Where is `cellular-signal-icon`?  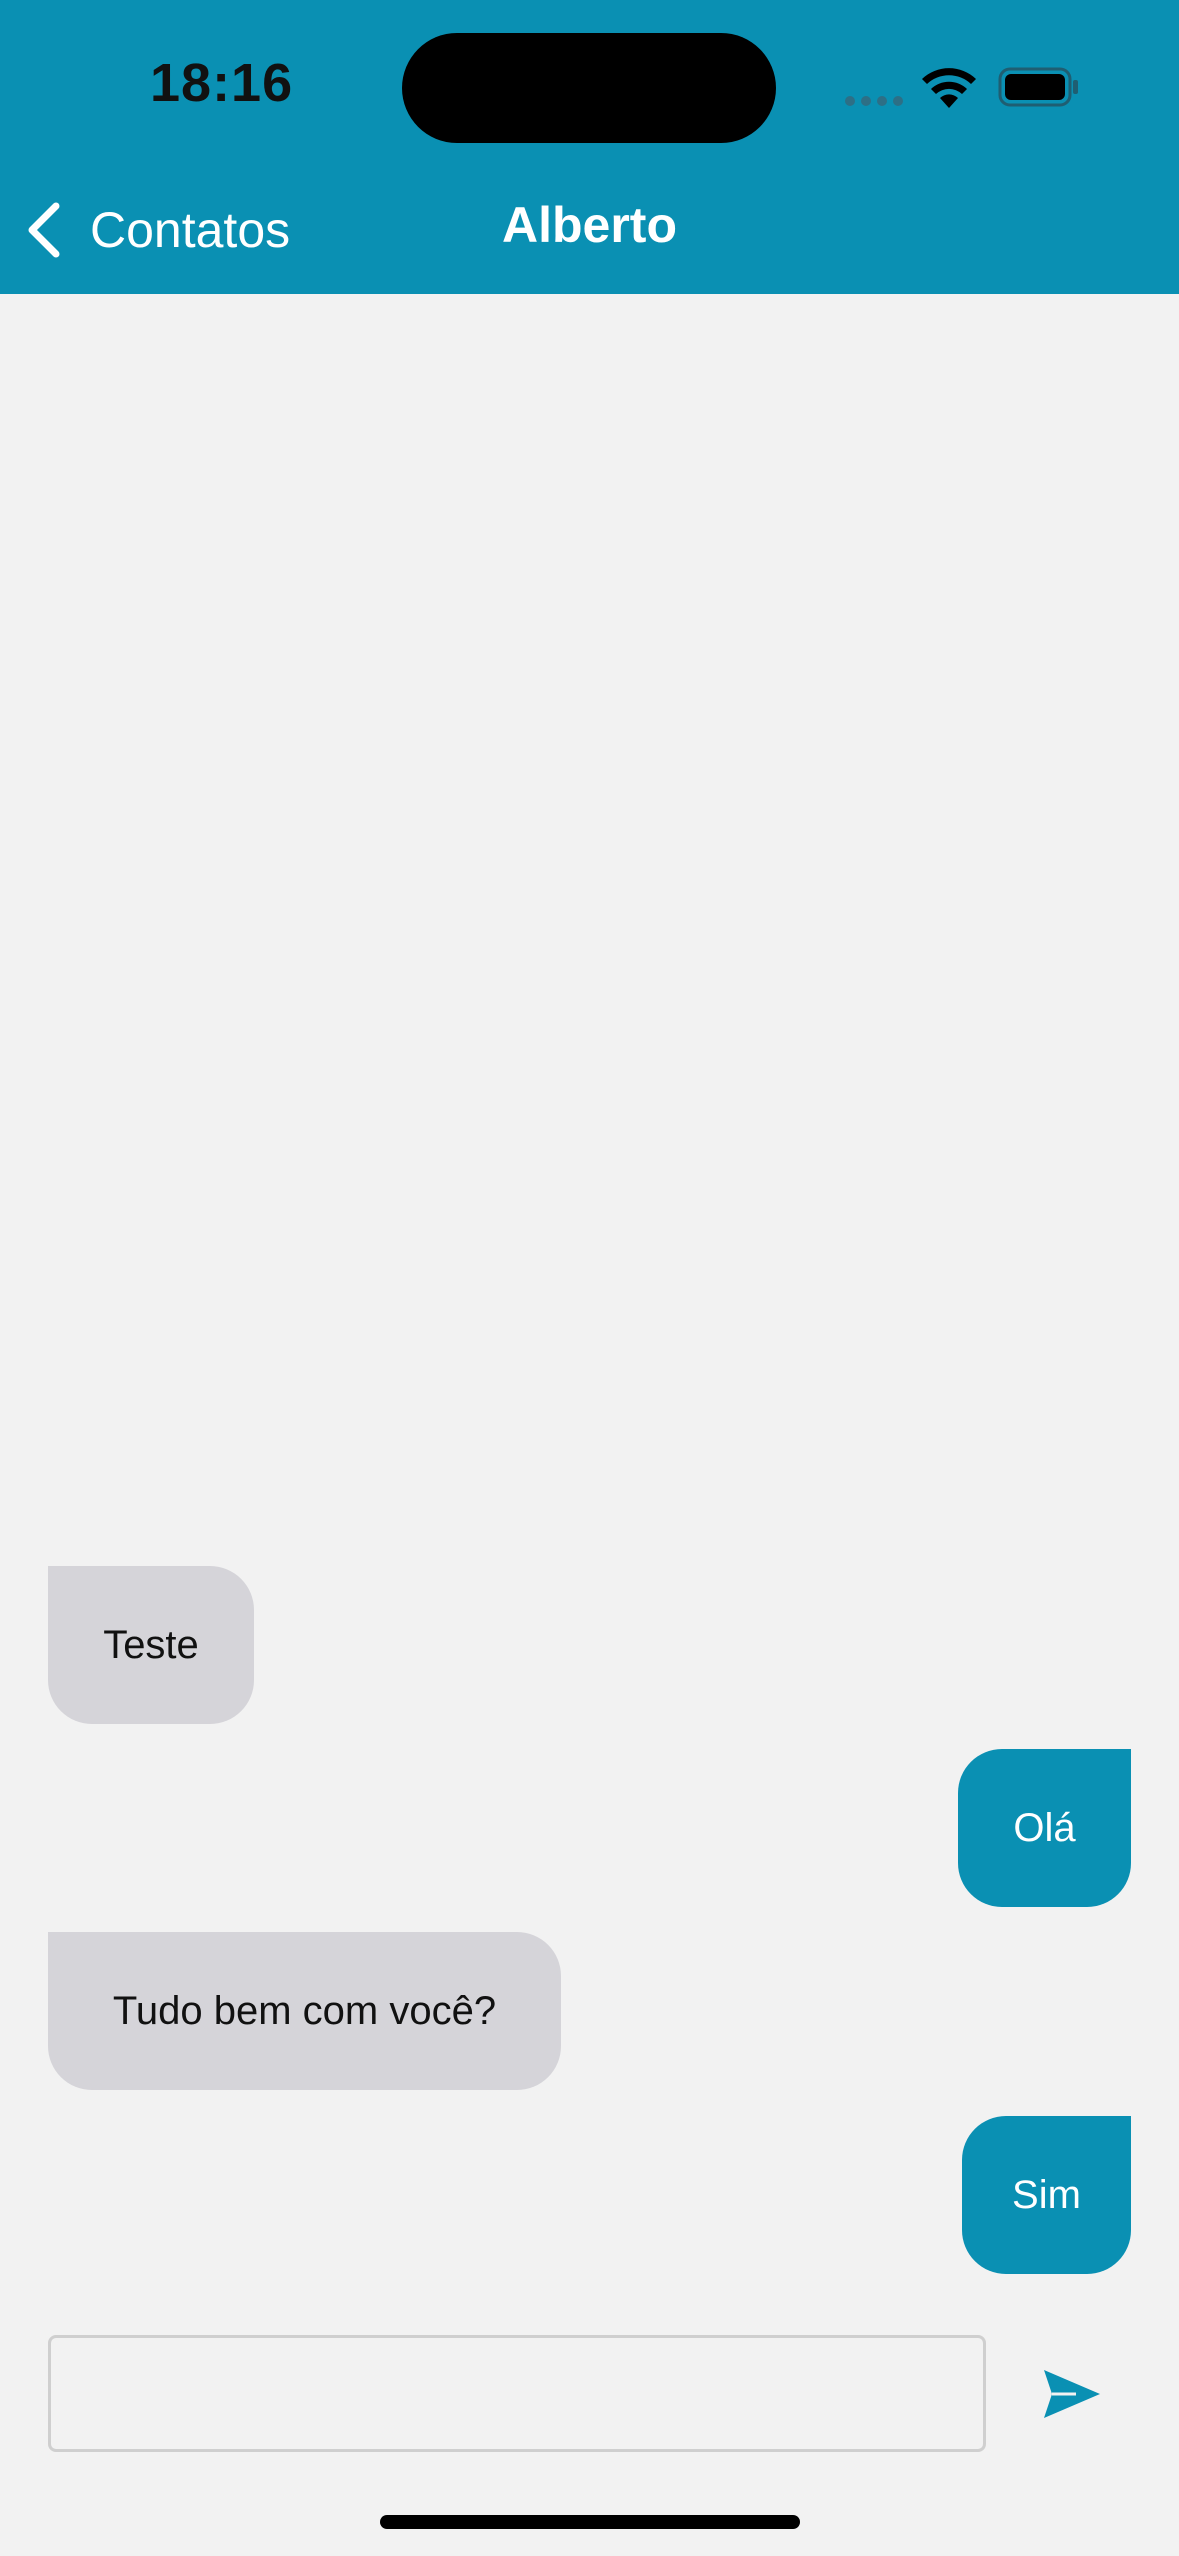
cellular-signal-icon is located at coordinates (875, 101).